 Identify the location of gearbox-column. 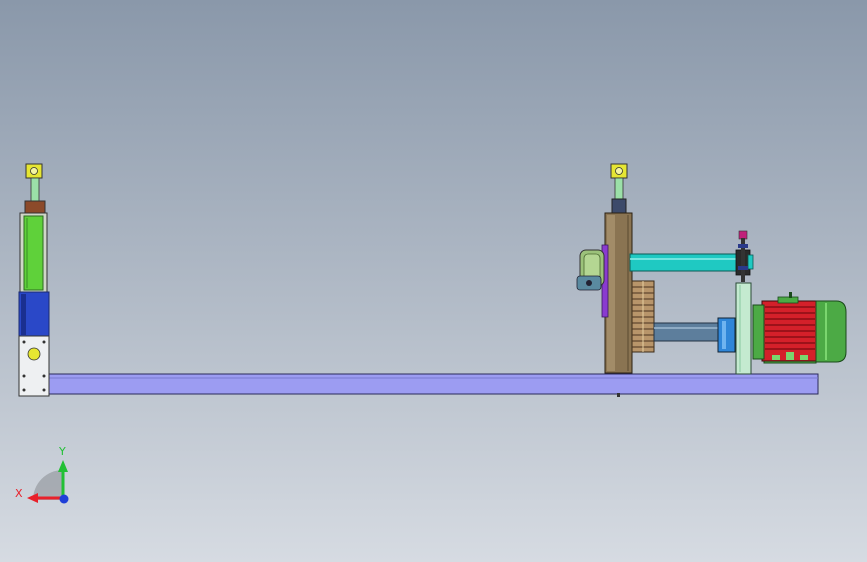
(617, 268).